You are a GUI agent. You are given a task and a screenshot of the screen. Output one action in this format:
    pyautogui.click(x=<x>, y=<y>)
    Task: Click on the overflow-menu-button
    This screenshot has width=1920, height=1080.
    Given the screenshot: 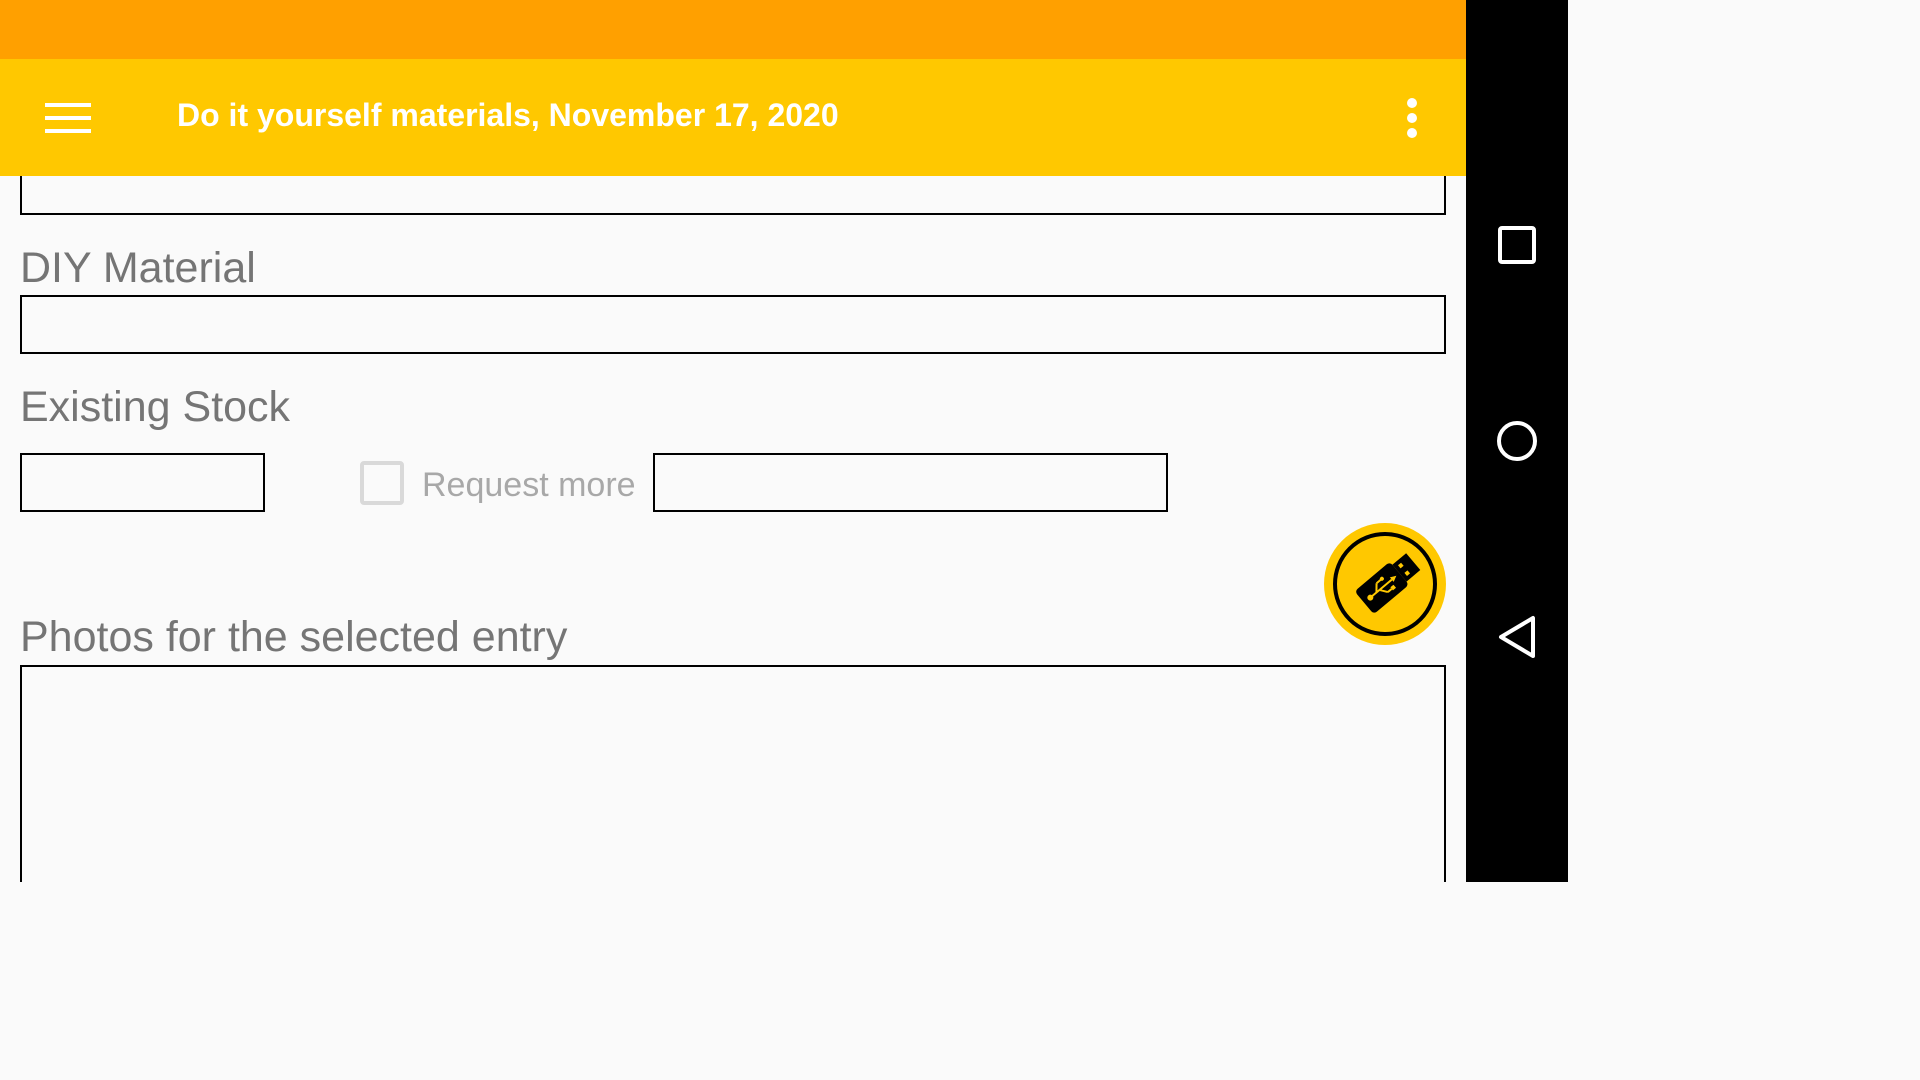 What is the action you would take?
    pyautogui.click(x=1412, y=118)
    